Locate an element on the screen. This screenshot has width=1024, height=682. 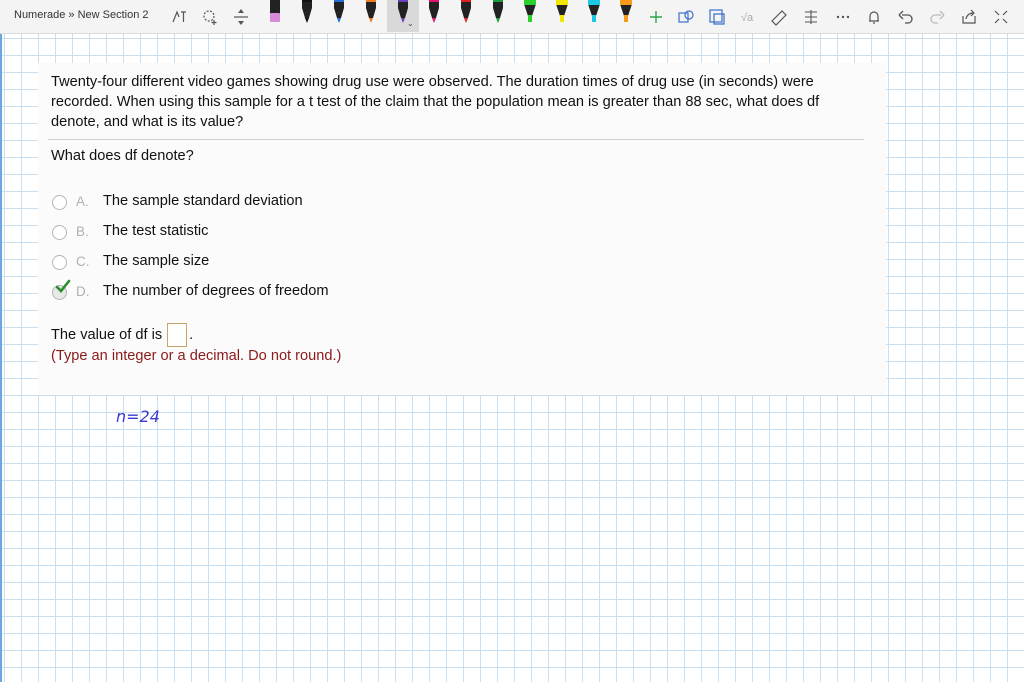
lasso-select-icon is located at coordinates (210, 17).